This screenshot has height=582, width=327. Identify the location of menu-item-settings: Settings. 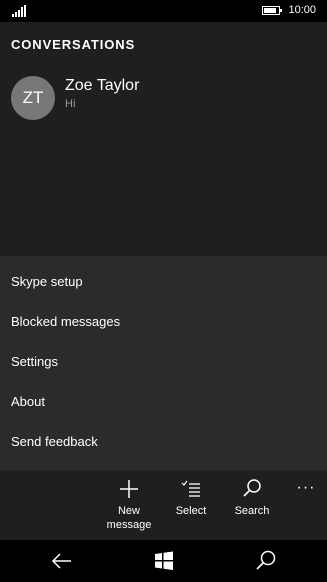
(163, 362).